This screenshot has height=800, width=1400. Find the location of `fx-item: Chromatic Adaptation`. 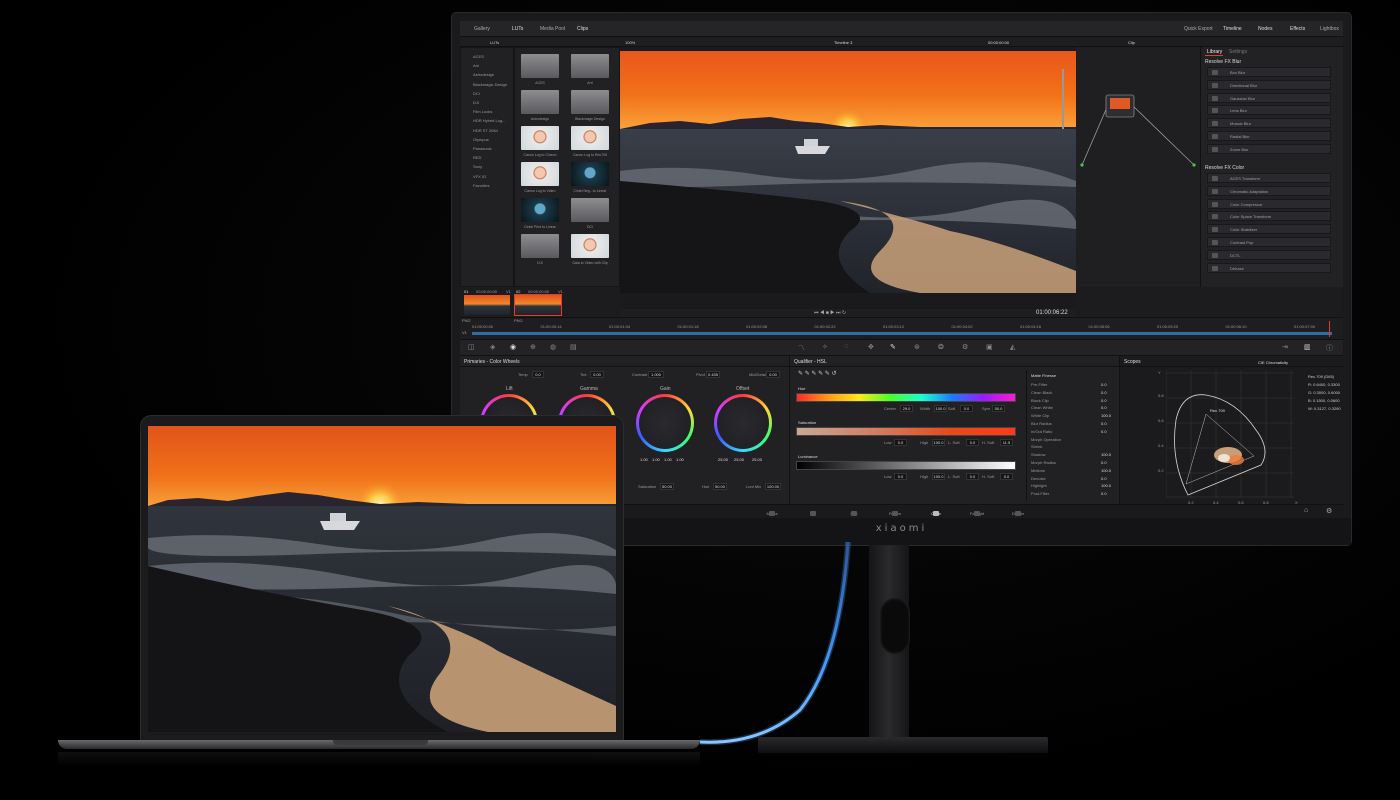

fx-item: Chromatic Adaptation is located at coordinates (1269, 190).